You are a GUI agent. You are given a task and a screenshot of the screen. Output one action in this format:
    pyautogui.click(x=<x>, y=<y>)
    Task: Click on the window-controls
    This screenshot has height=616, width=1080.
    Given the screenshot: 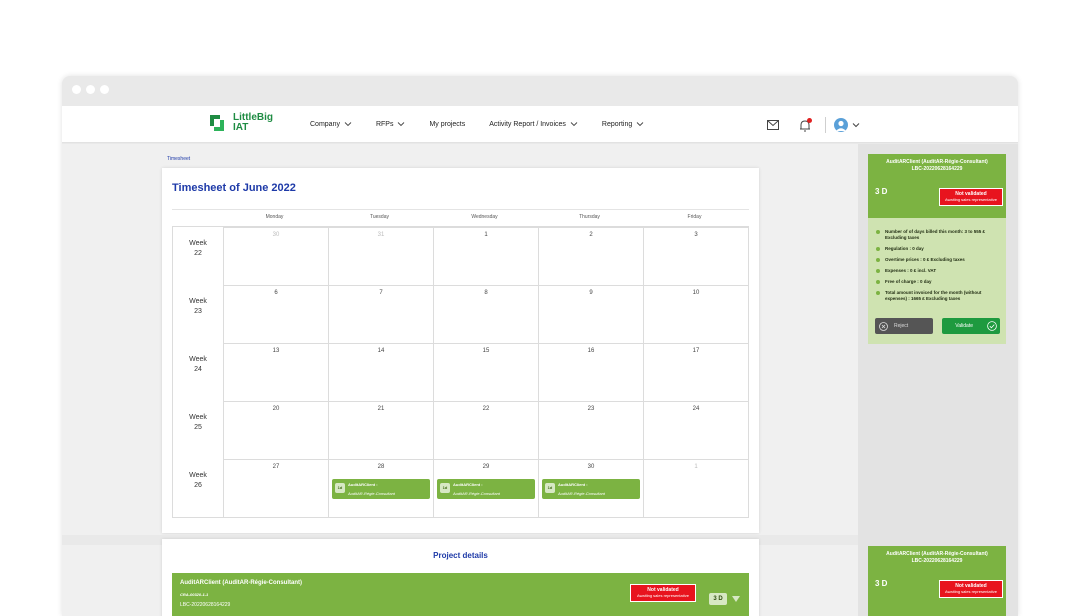 What is the action you would take?
    pyautogui.click(x=90, y=89)
    